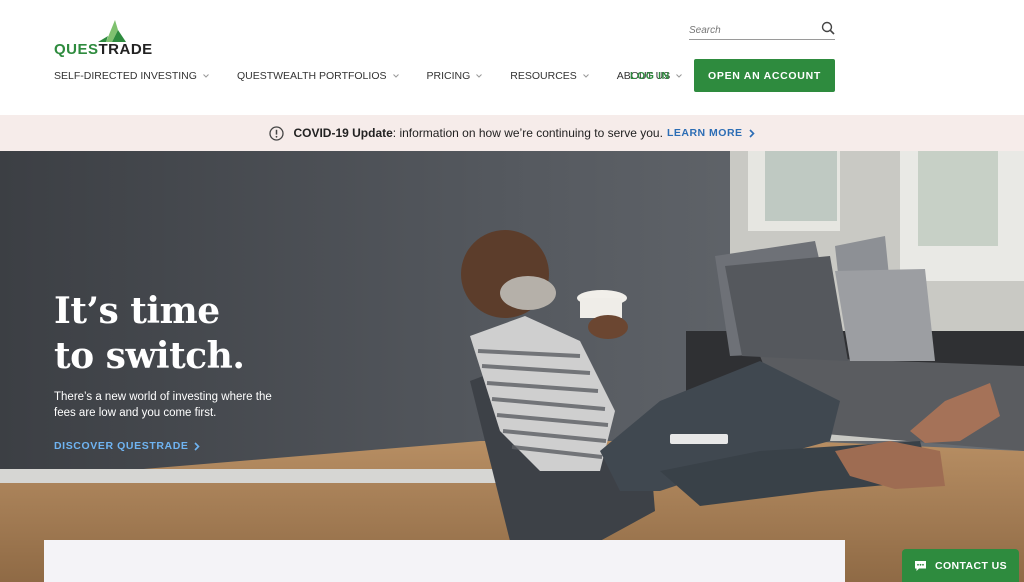 This screenshot has height=582, width=1024. I want to click on open-account-button: OPEN AN ACCOUNT, so click(764, 75).